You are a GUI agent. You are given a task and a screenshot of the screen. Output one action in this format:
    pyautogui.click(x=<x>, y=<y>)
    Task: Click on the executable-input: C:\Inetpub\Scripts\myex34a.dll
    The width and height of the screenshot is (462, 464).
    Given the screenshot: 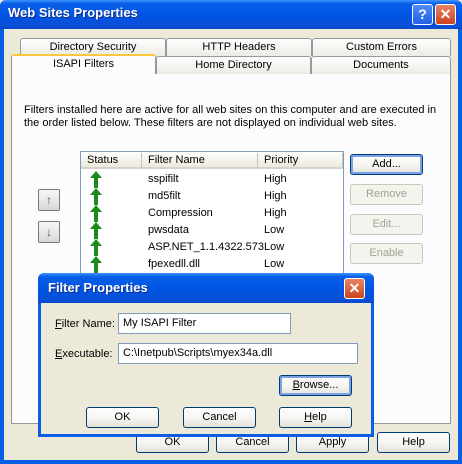 What is the action you would take?
    pyautogui.click(x=238, y=353)
    